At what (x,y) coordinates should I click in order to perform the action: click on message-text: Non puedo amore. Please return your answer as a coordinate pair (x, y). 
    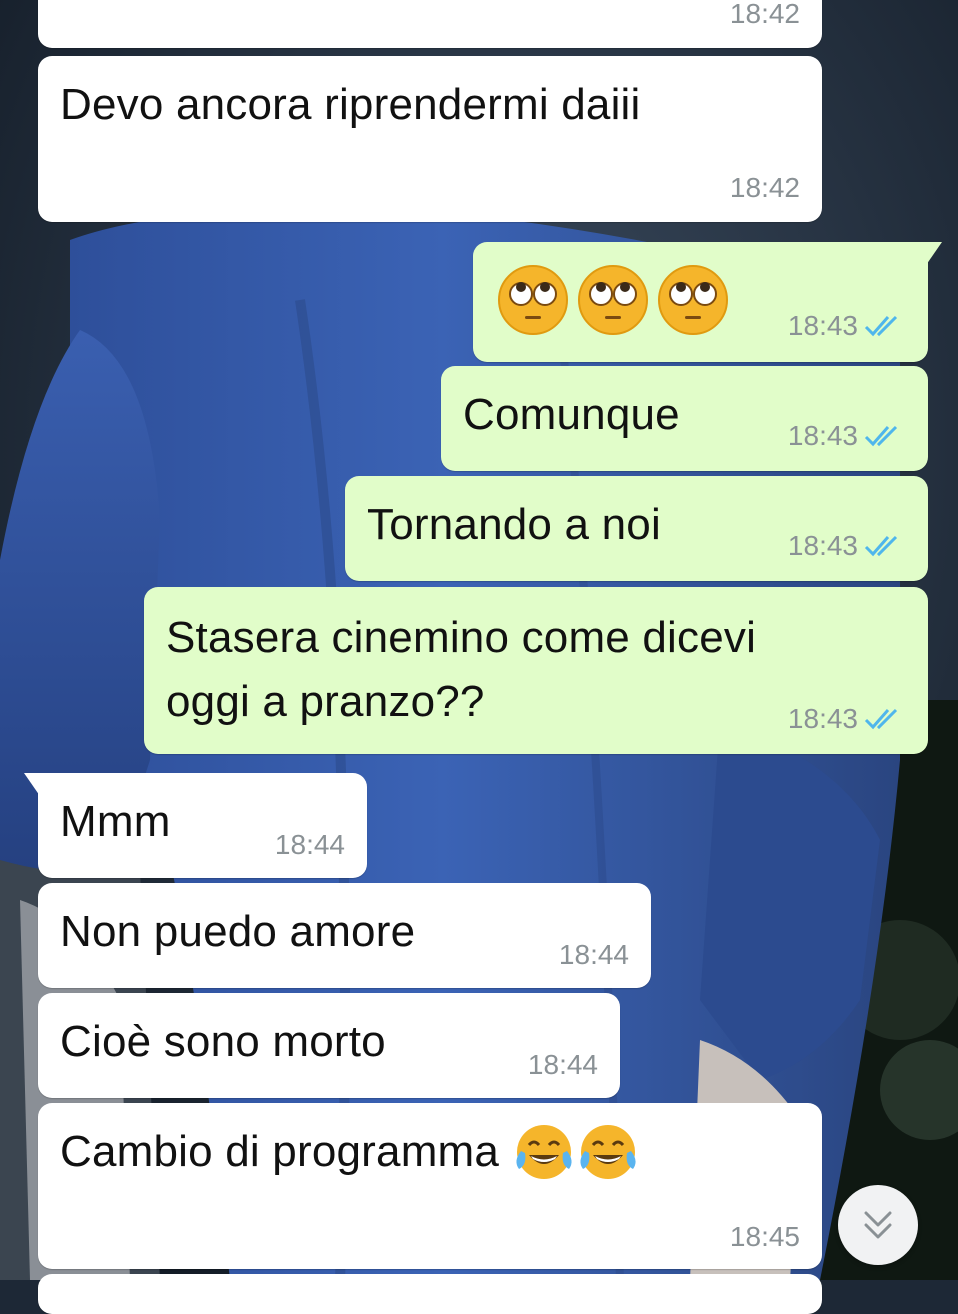
    Looking at the image, I should click on (238, 931).